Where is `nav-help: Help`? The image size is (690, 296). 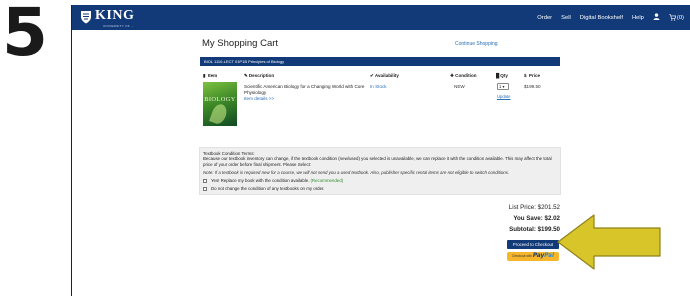 nav-help: Help is located at coordinates (638, 18).